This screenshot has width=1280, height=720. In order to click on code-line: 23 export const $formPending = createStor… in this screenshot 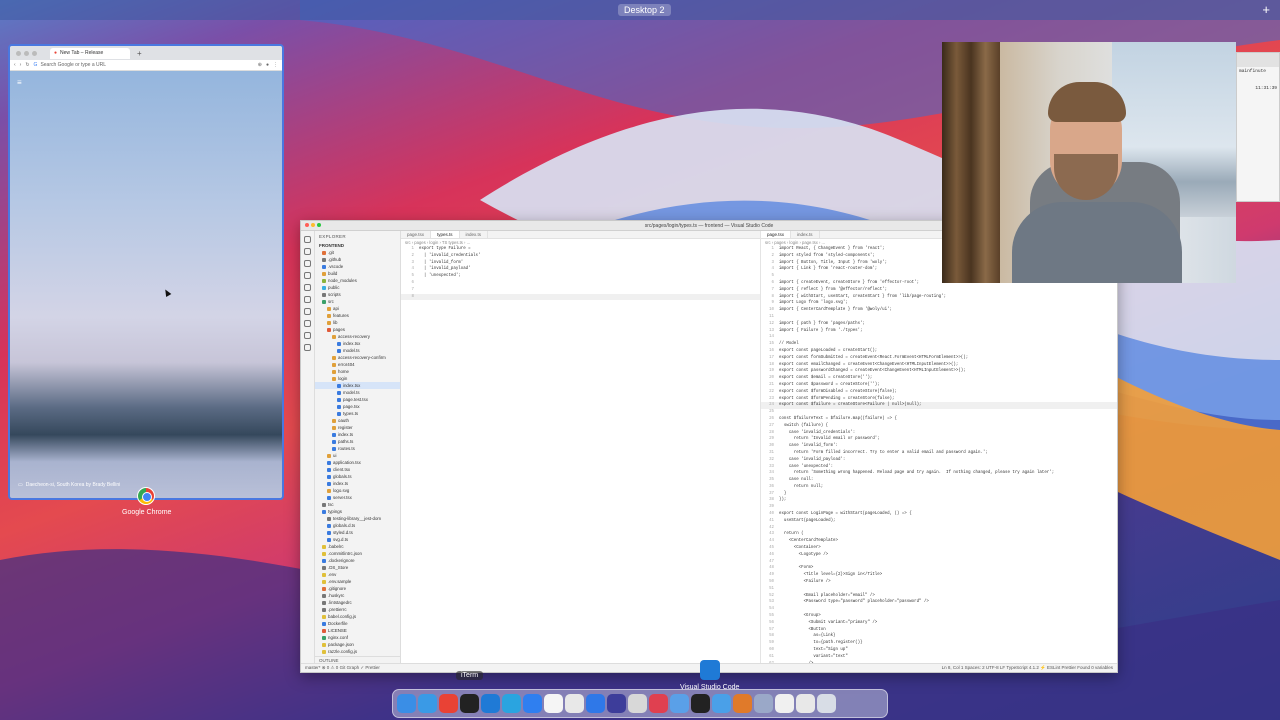, I will do `click(939, 399)`.